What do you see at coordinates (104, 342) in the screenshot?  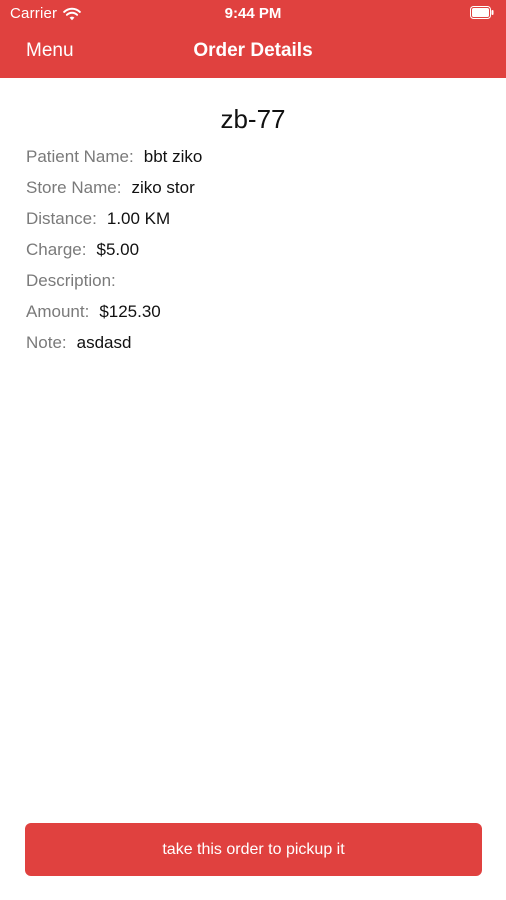 I see `note-value: asdasd` at bounding box center [104, 342].